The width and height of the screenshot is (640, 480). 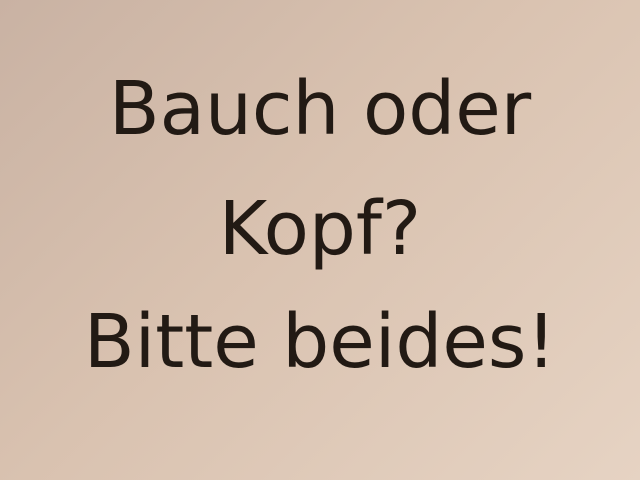 What do you see at coordinates (320, 109) in the screenshot?
I see `slide-text-line-1: Bauch oder` at bounding box center [320, 109].